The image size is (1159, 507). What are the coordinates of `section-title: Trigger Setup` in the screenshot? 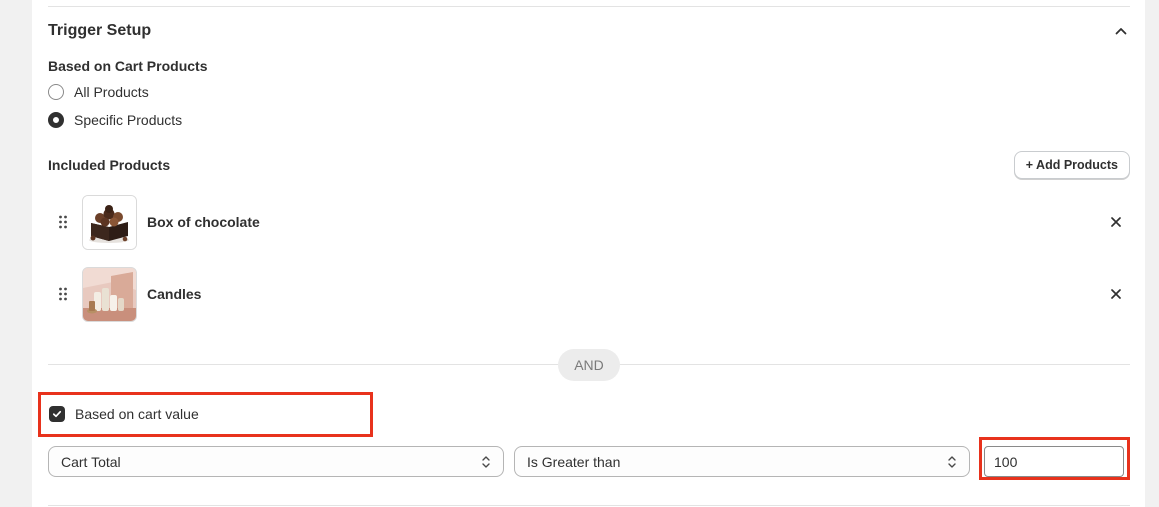 It's located at (100, 30).